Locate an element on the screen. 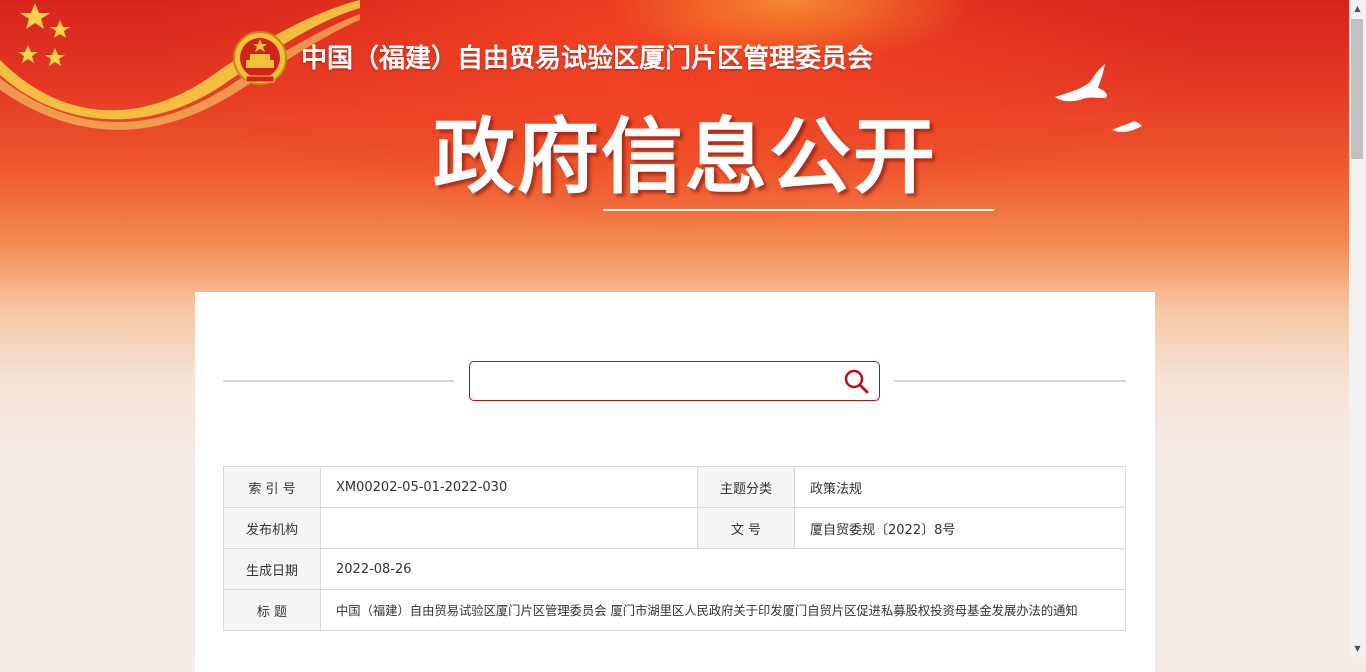 The height and width of the screenshot is (672, 1366). scroll-up-icon: ▲ is located at coordinates (1357, 8).